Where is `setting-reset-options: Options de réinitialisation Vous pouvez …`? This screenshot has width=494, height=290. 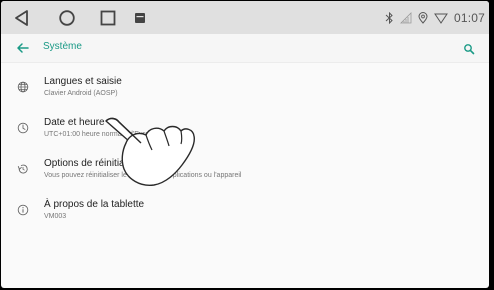 setting-reset-options: Options de réinitialisation Vous pouvez … is located at coordinates (245, 170).